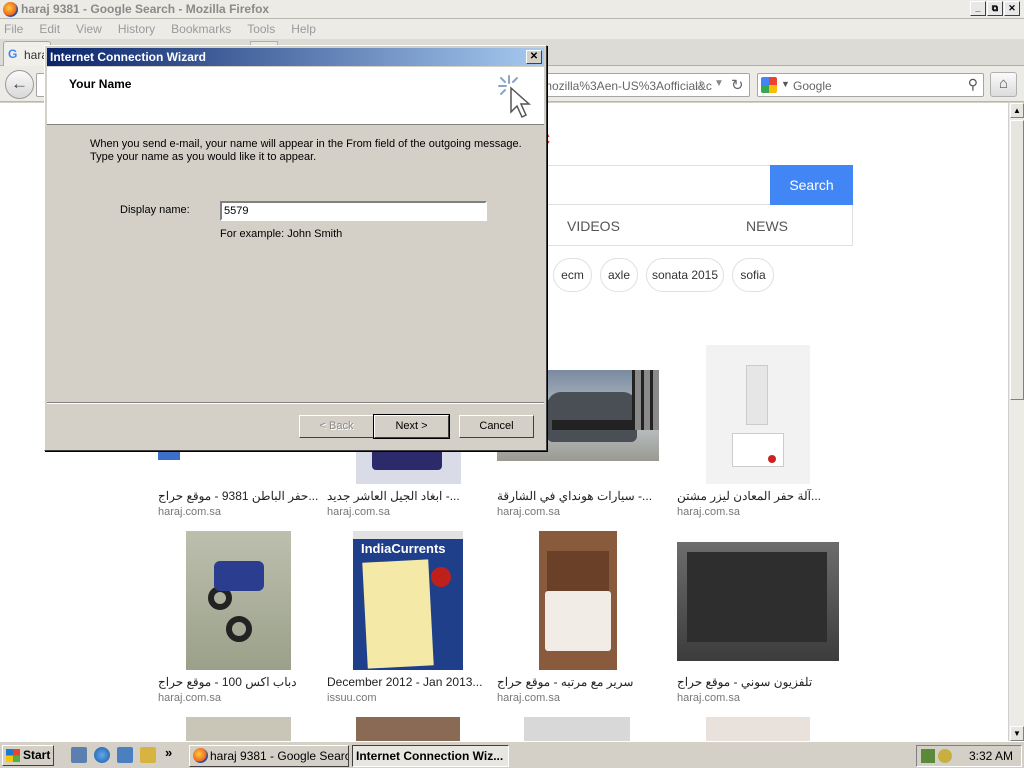  I want to click on minimize-button: _, so click(978, 8).